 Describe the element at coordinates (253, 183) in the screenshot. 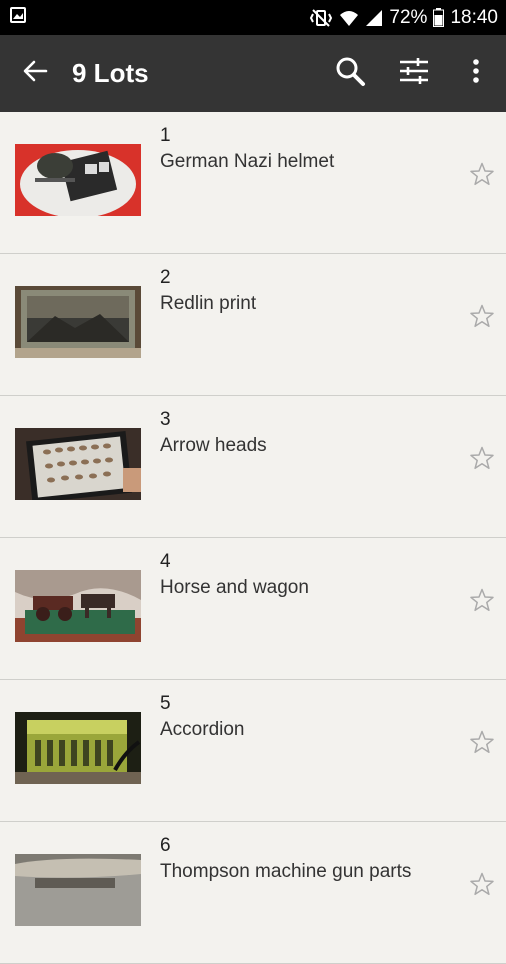

I see `lot-row: 1 German Nazi helmet` at that location.